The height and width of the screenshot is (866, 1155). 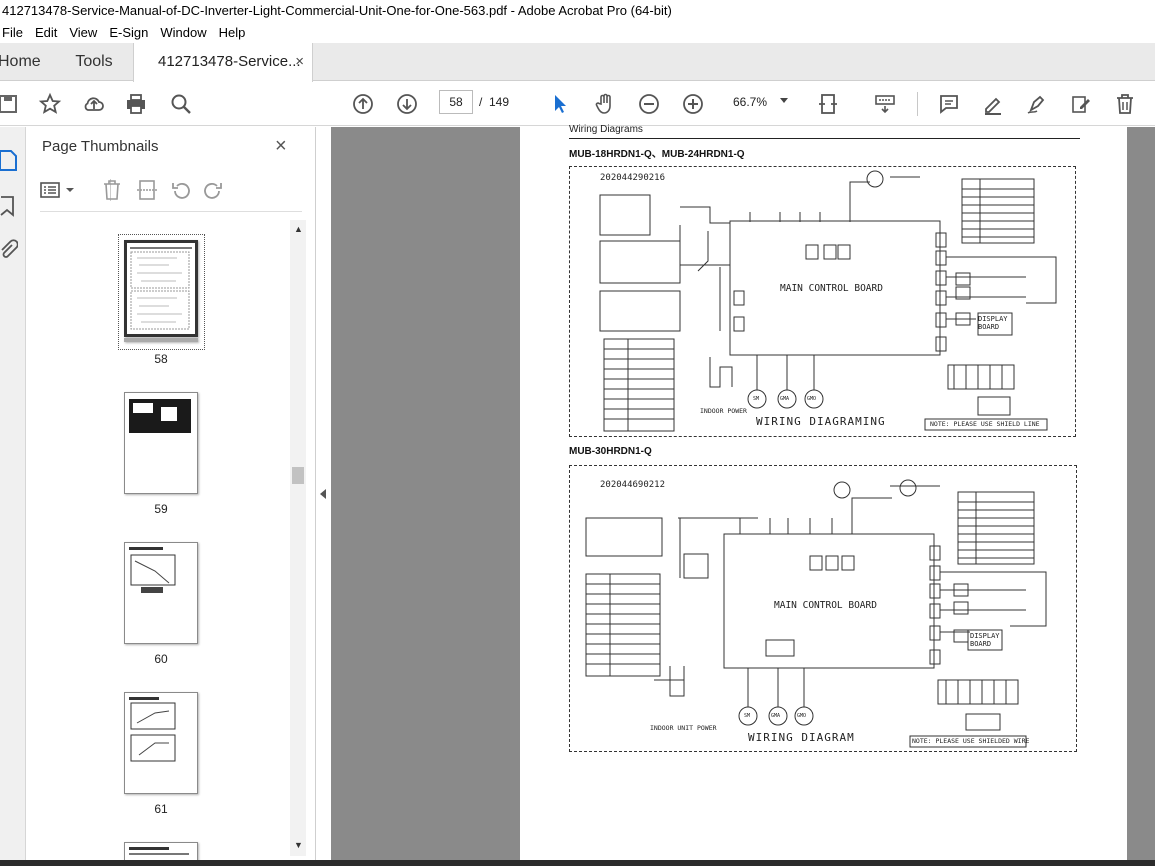 I want to click on menu-bar: File Edit View E-Sign Window Help, so click(x=577, y=32).